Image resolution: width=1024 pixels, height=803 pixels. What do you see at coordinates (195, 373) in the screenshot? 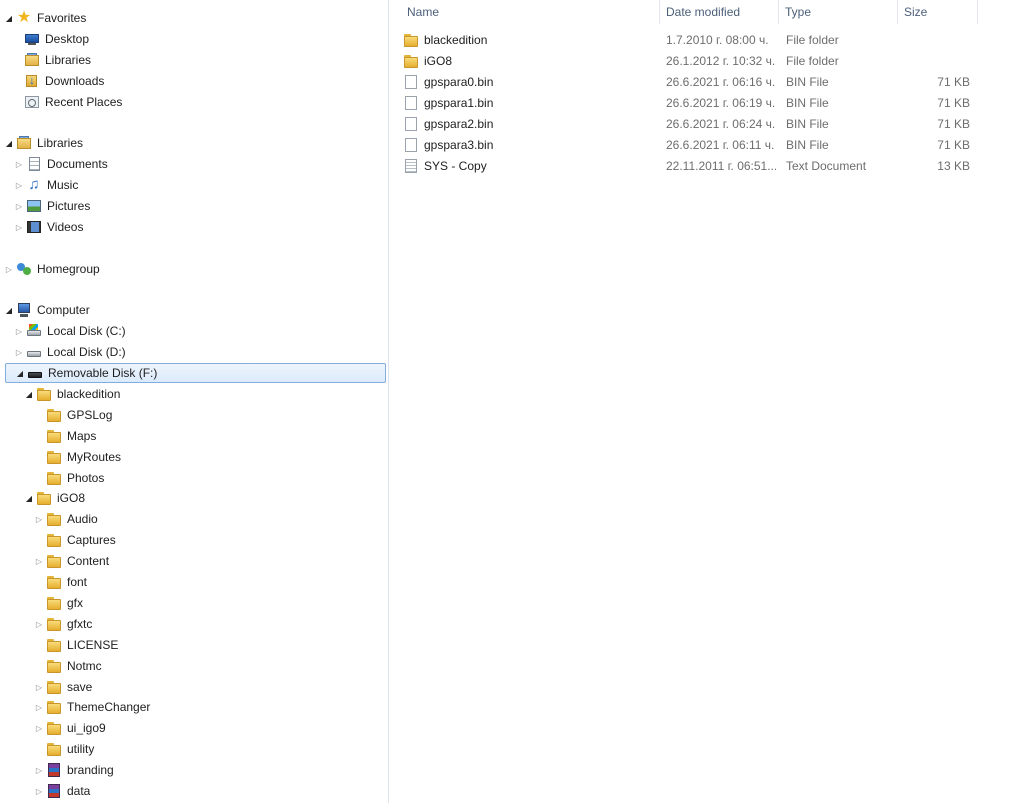
I see `nav-drive-f: ◢ Removable Disk (F:)` at bounding box center [195, 373].